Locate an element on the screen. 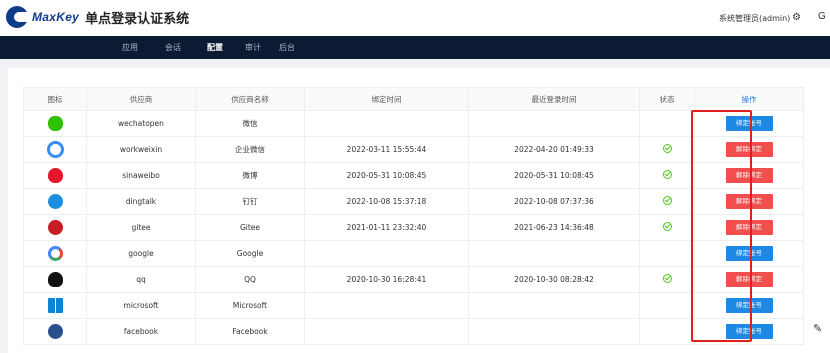  provider-cell: dingtalk is located at coordinates (141, 201).